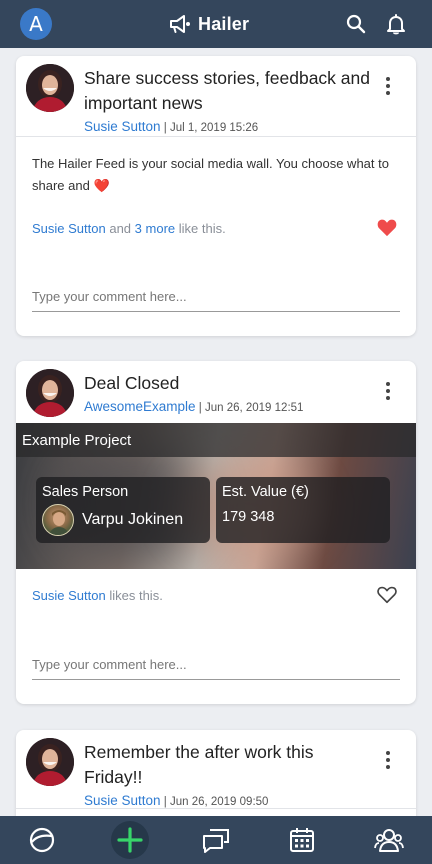  I want to click on likes-suffix: likes this., so click(136, 595).